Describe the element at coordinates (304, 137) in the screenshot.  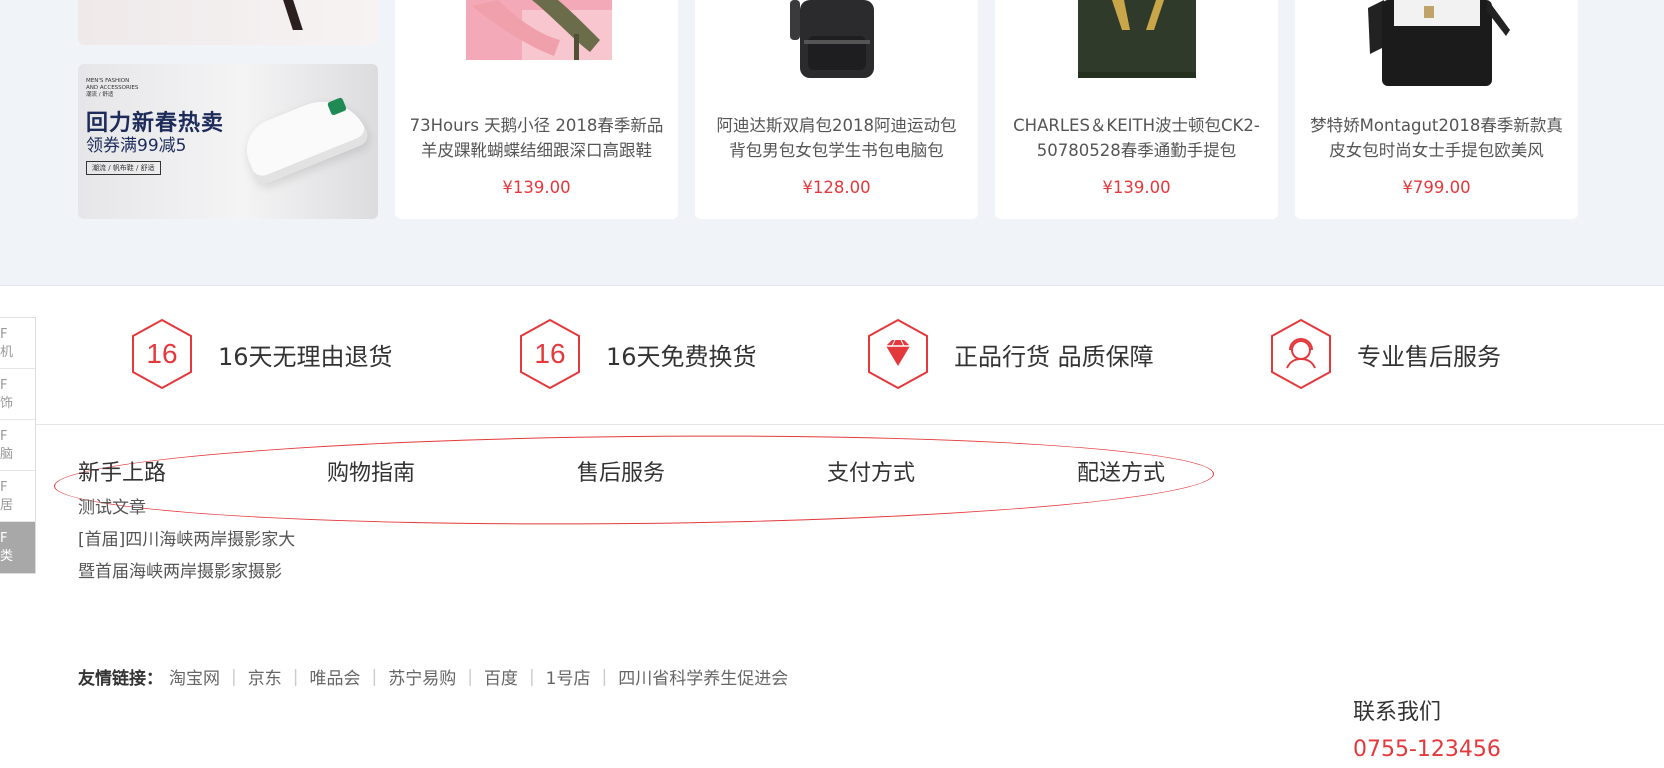
I see `sneaker-image` at that location.